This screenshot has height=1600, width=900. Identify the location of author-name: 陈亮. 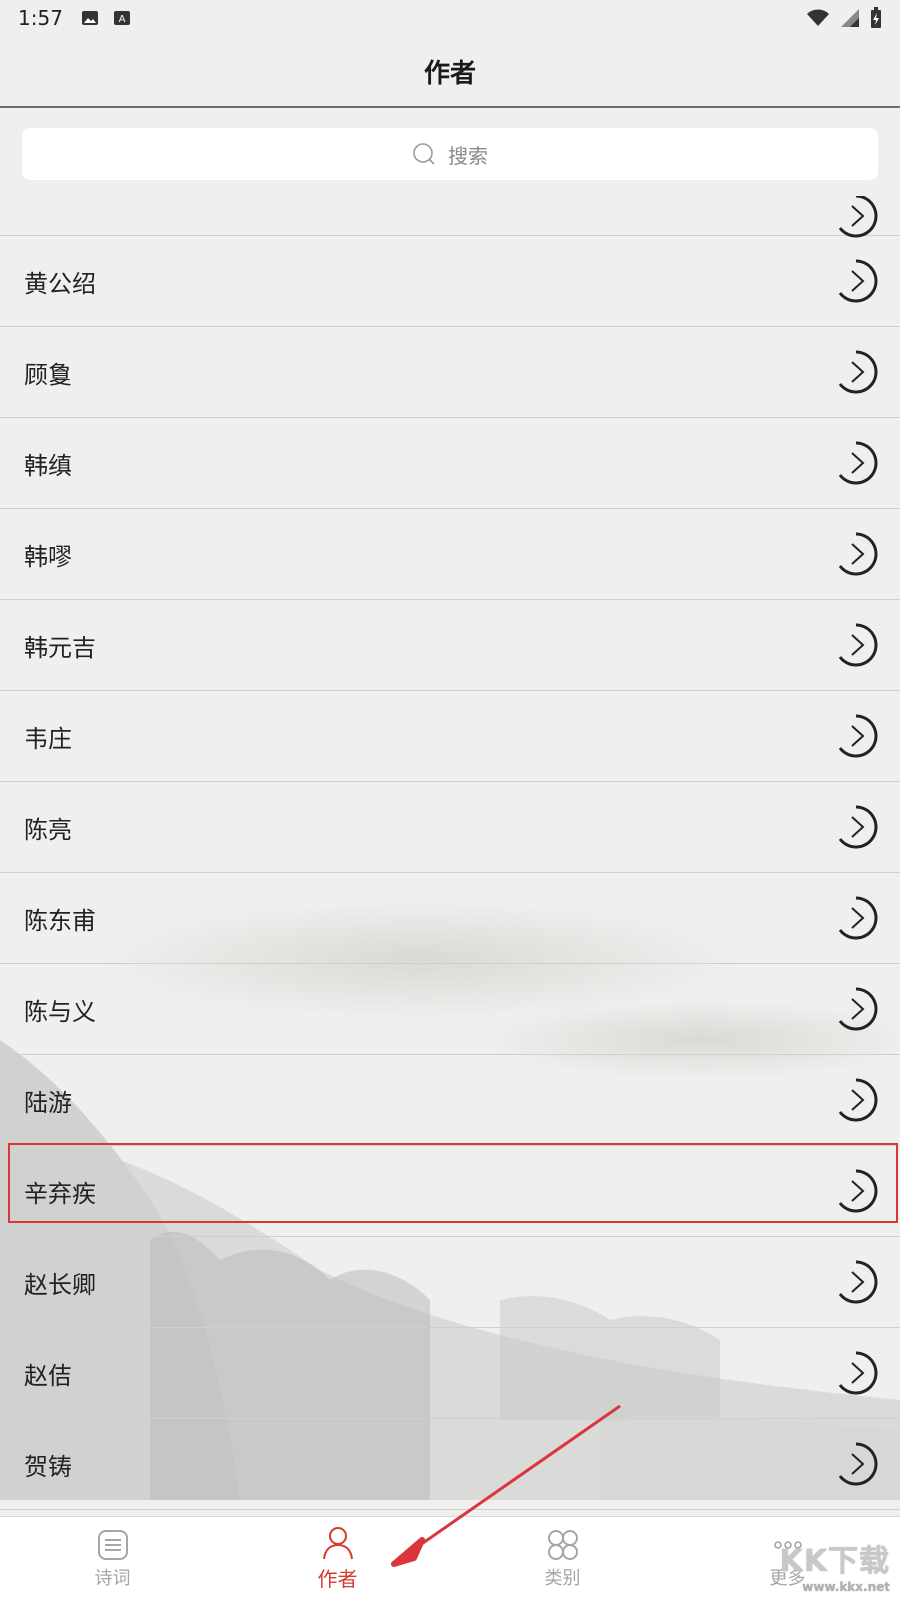
(48, 829).